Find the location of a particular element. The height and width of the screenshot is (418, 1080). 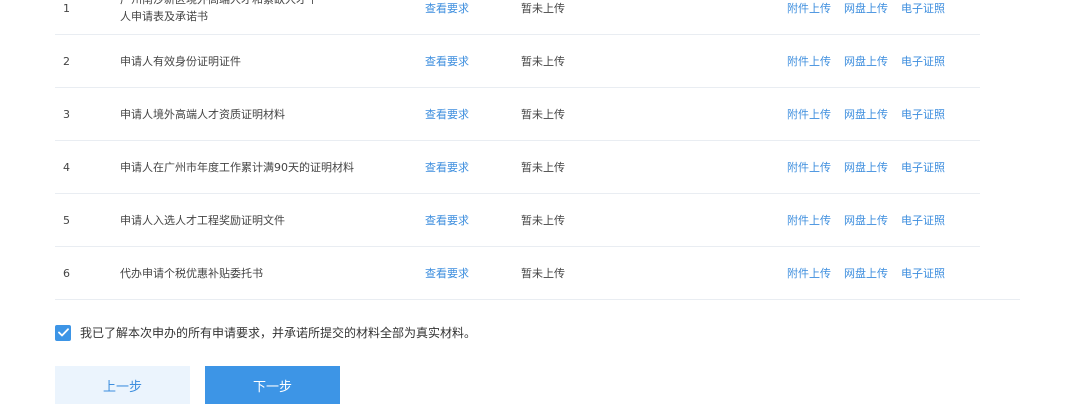

row-index: 2 is located at coordinates (66, 61).